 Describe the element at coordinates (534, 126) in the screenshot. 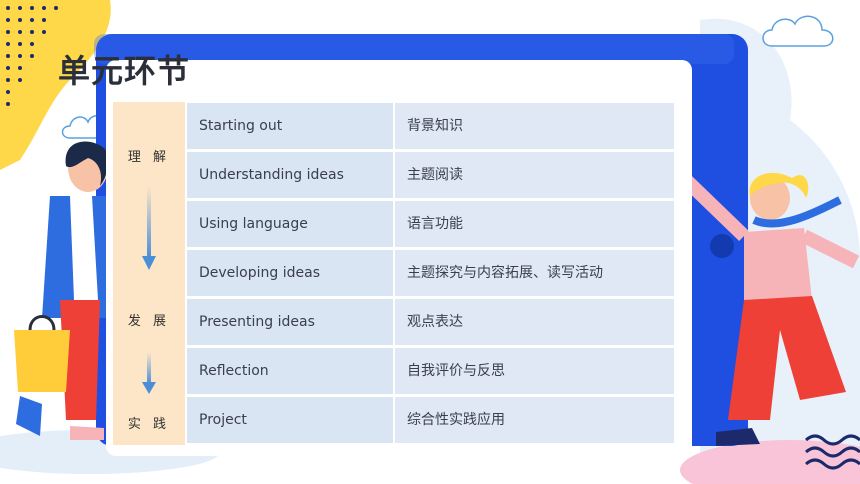

I see `desc-cell: 背景知识` at that location.